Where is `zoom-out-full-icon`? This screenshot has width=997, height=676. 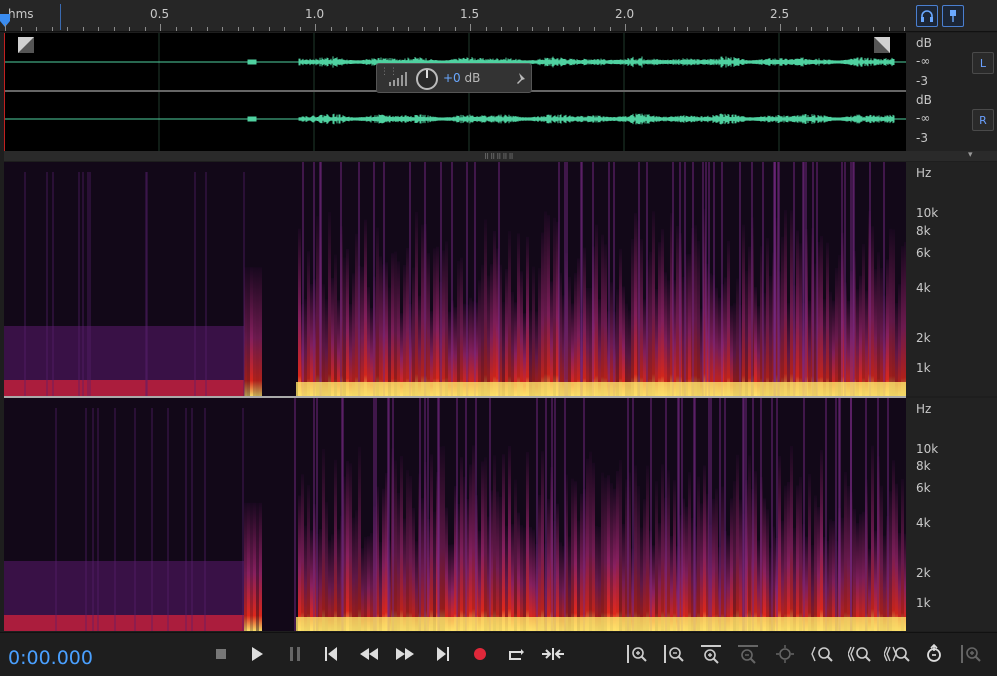
zoom-out-full-icon is located at coordinates (748, 654).